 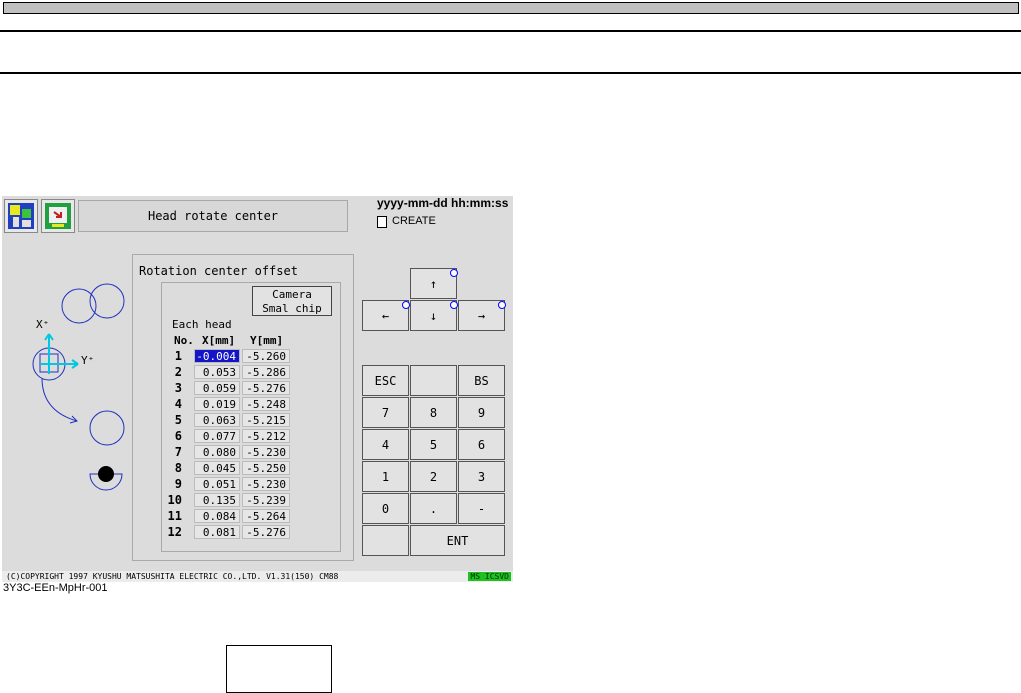 What do you see at coordinates (266, 516) in the screenshot?
I see `y-offset-cell: -5.264` at bounding box center [266, 516].